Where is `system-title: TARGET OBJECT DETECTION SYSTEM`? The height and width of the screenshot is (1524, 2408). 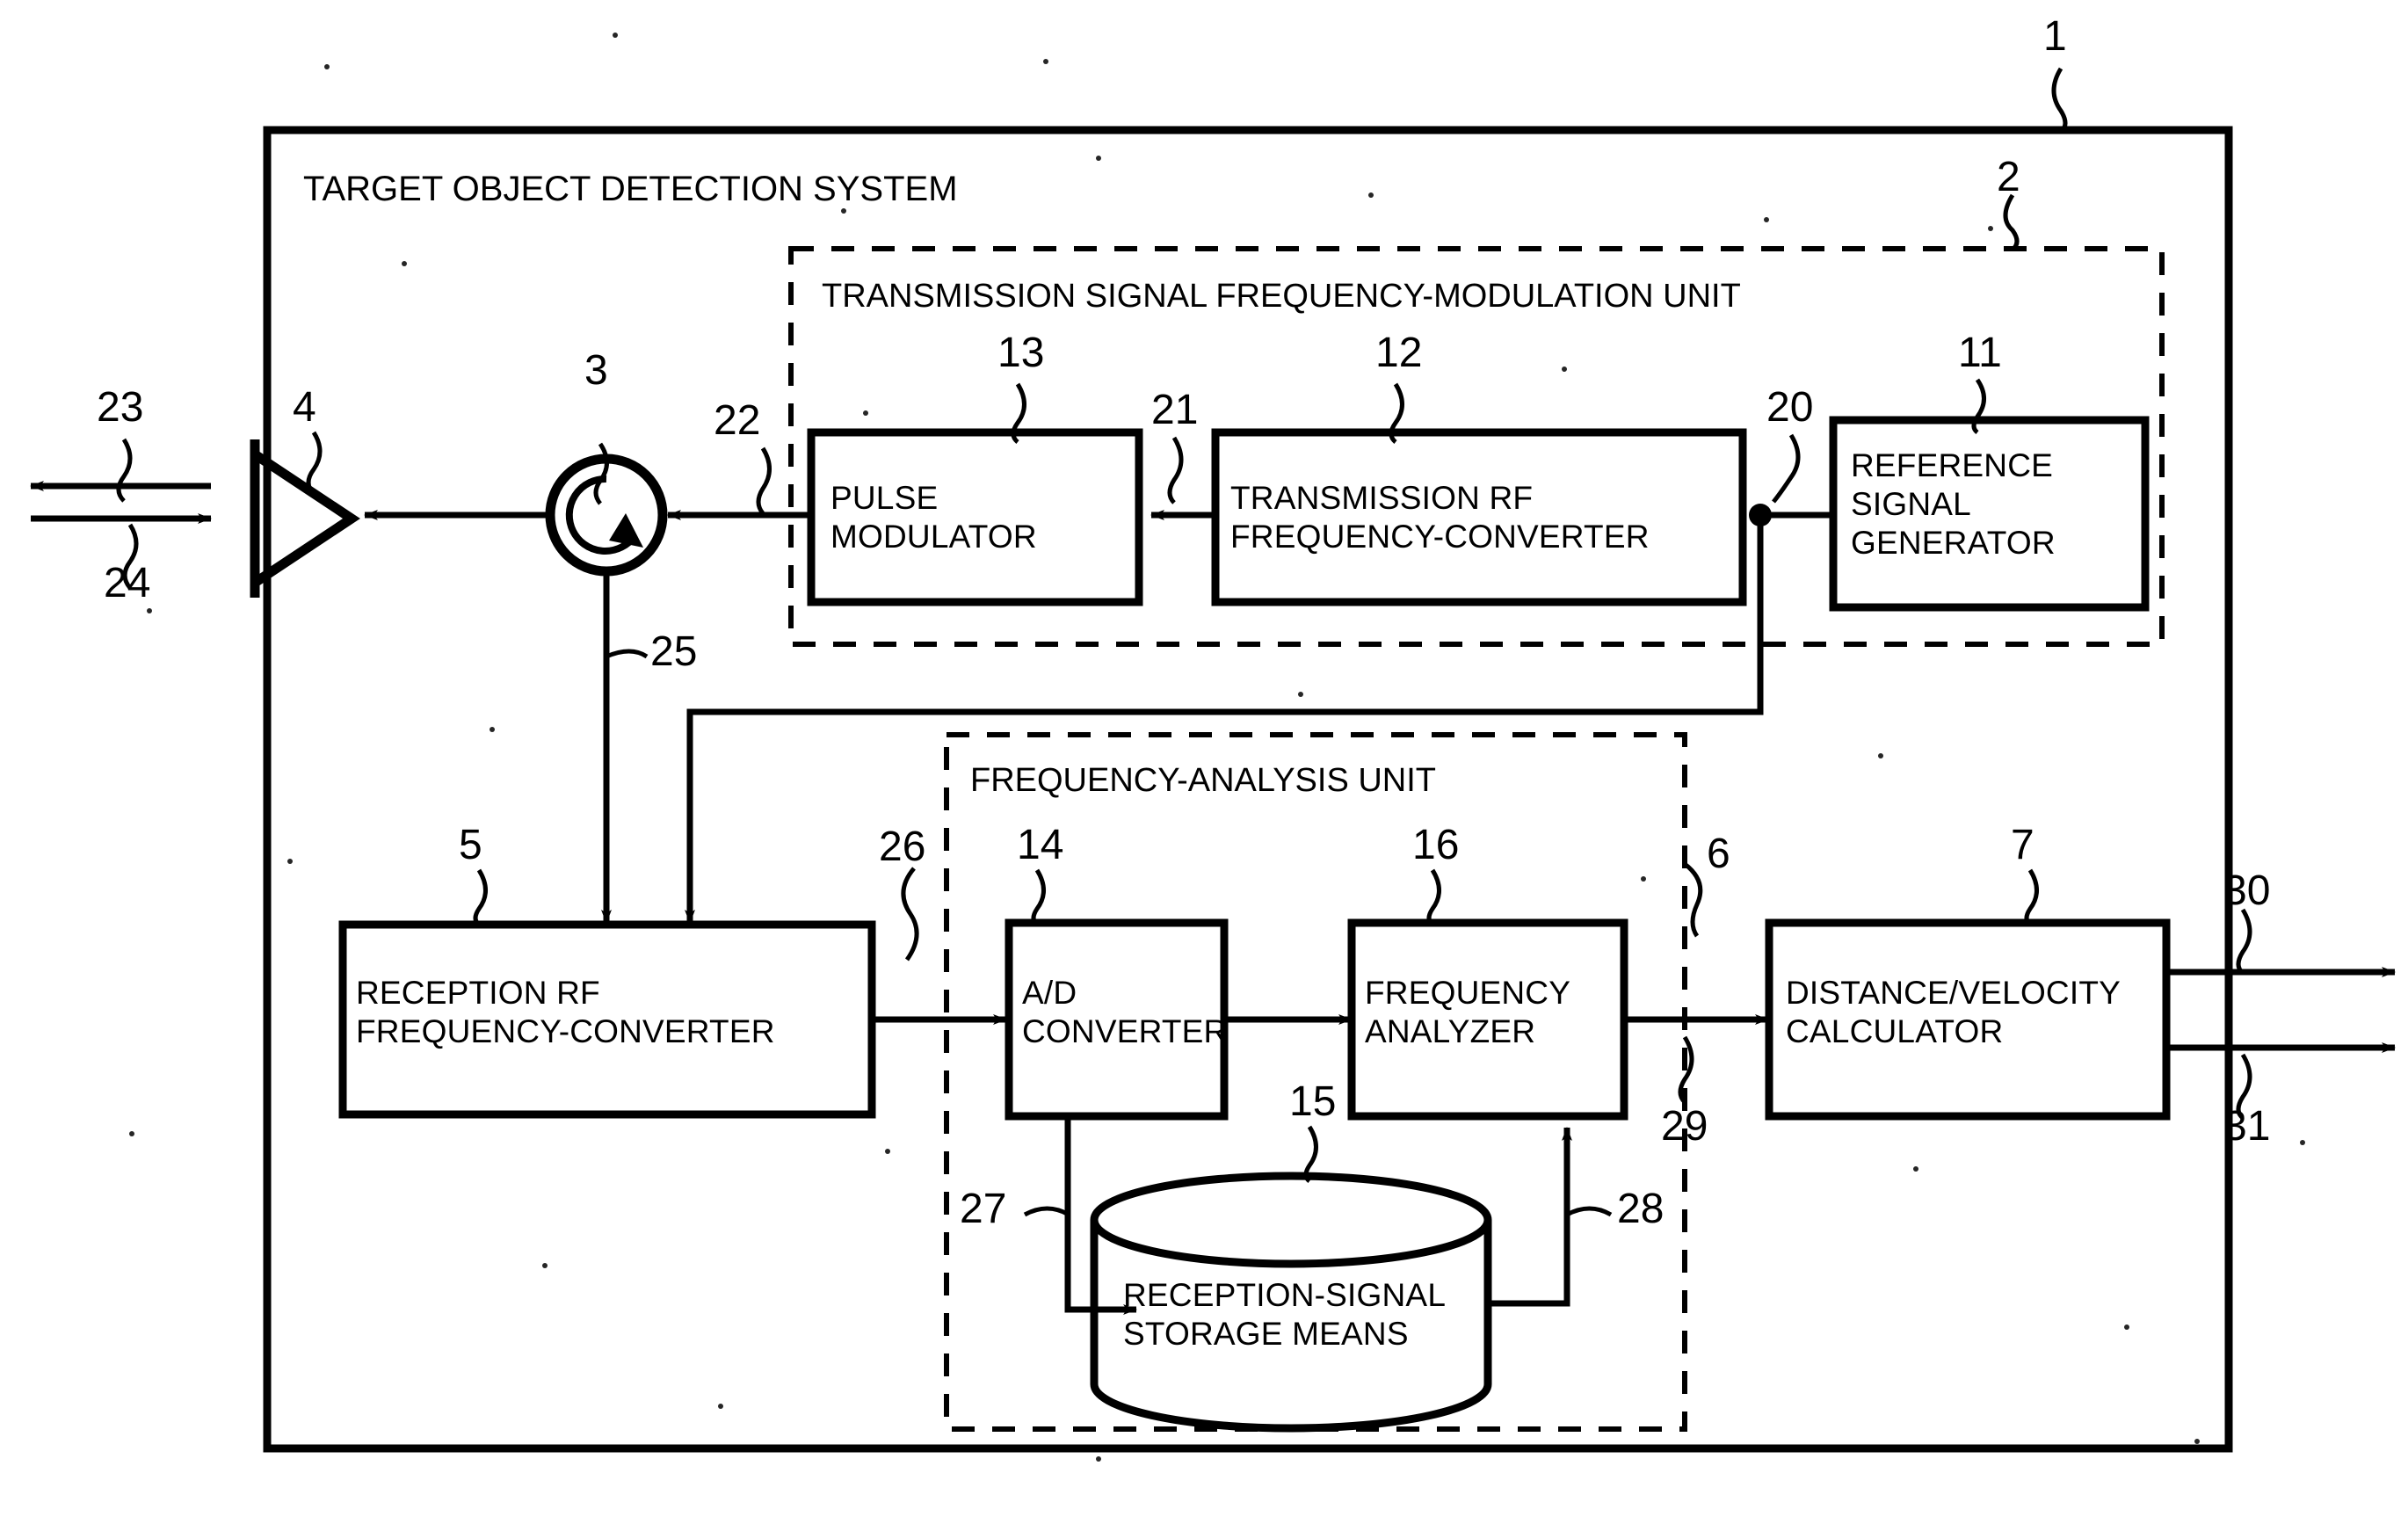 system-title: TARGET OBJECT DETECTION SYSTEM is located at coordinates (630, 189).